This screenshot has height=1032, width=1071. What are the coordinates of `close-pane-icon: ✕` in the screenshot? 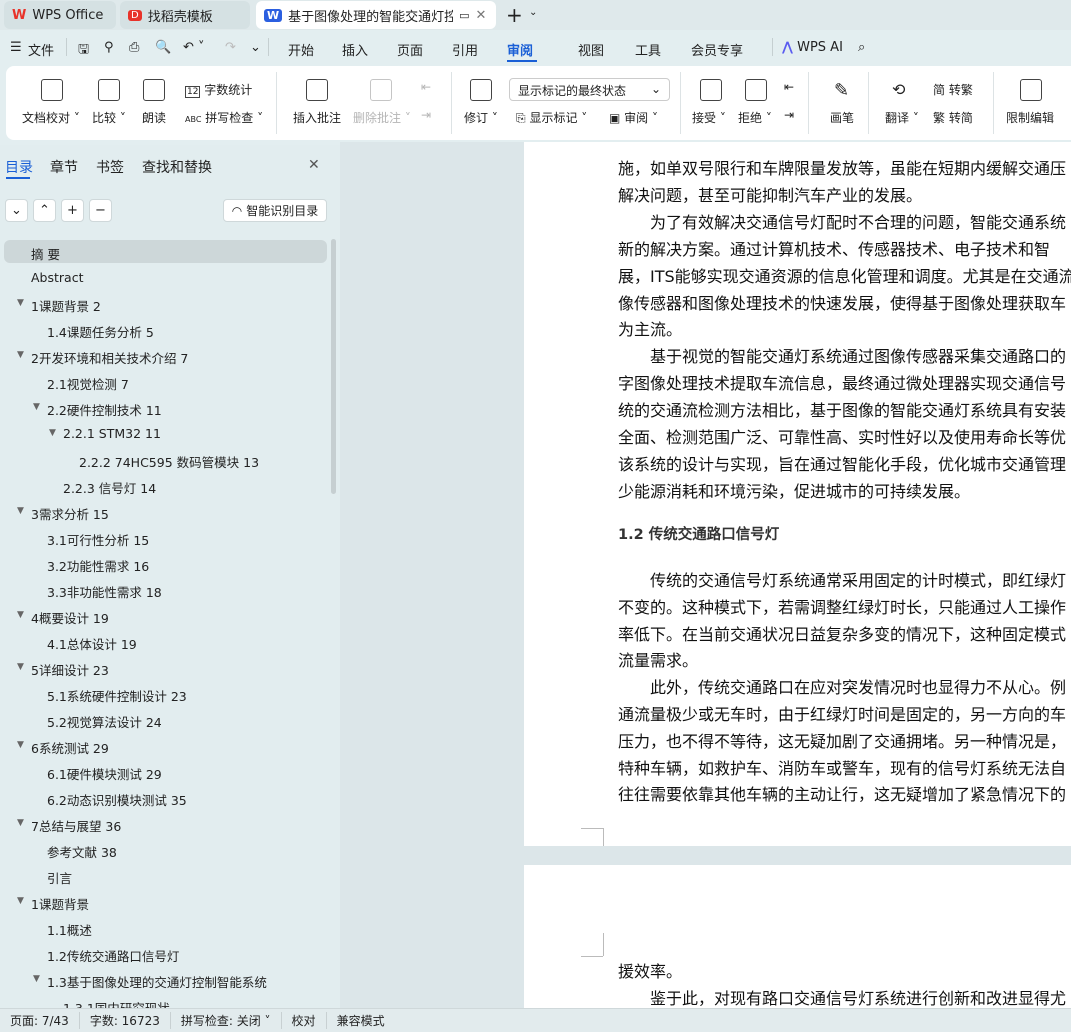 It's located at (314, 165).